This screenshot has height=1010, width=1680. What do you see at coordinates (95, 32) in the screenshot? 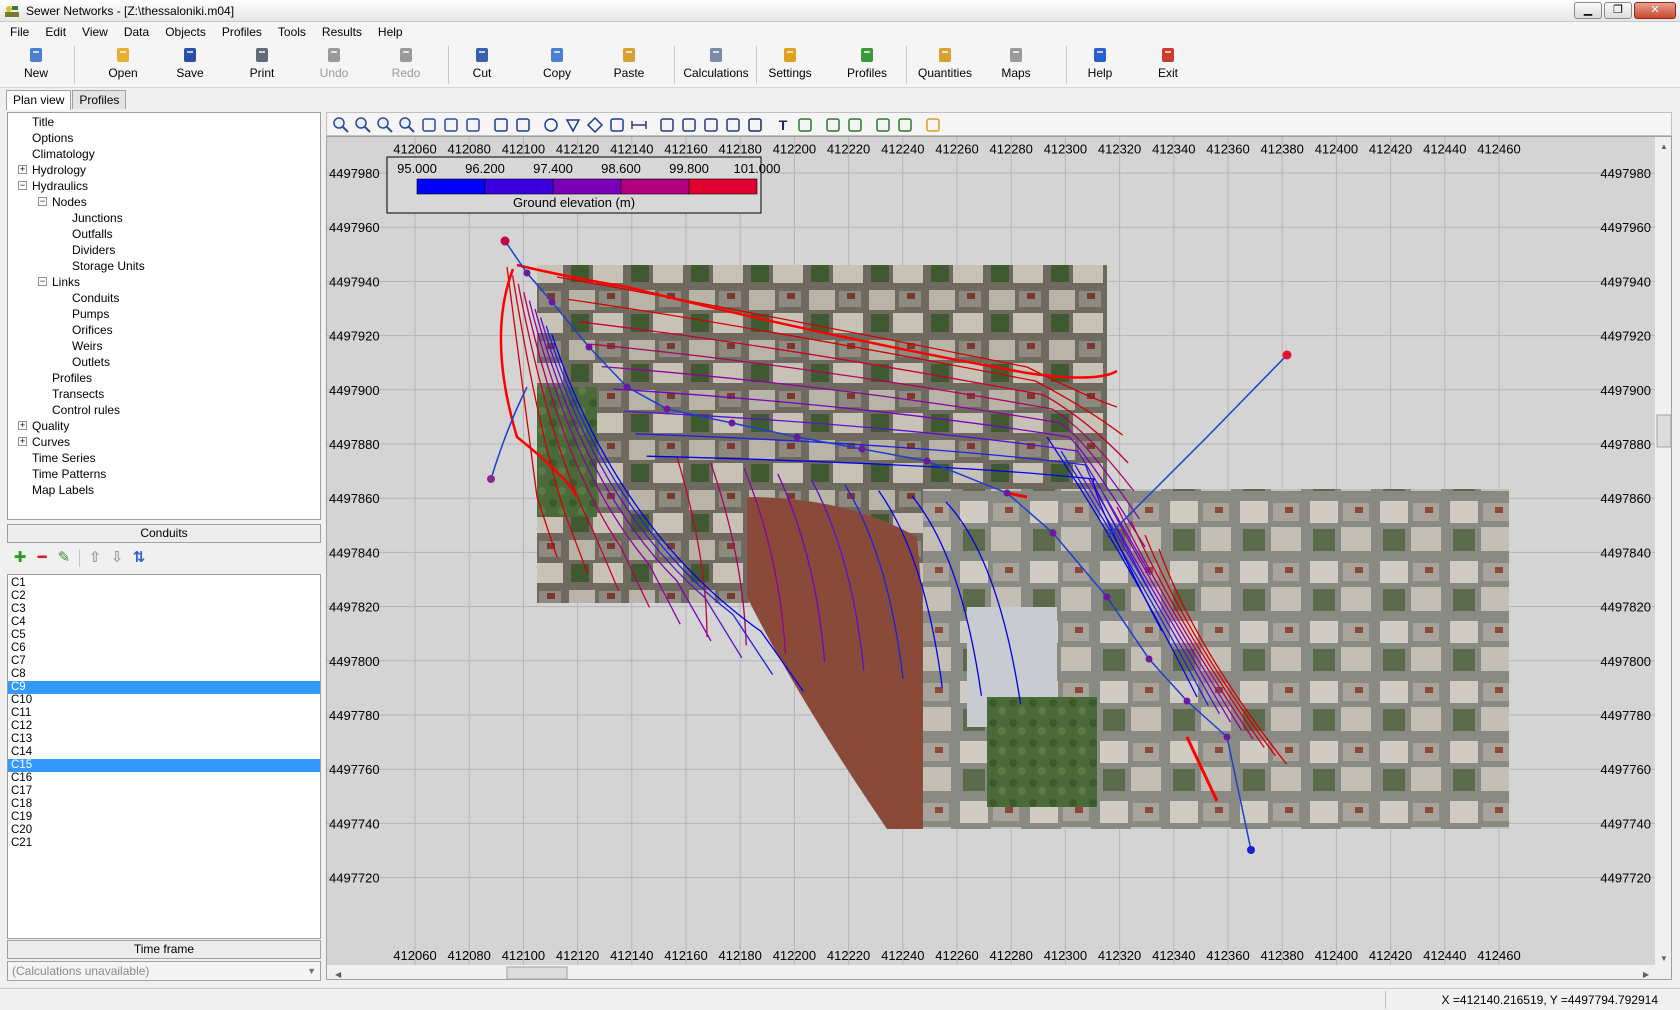
I see `menu-view: View` at bounding box center [95, 32].